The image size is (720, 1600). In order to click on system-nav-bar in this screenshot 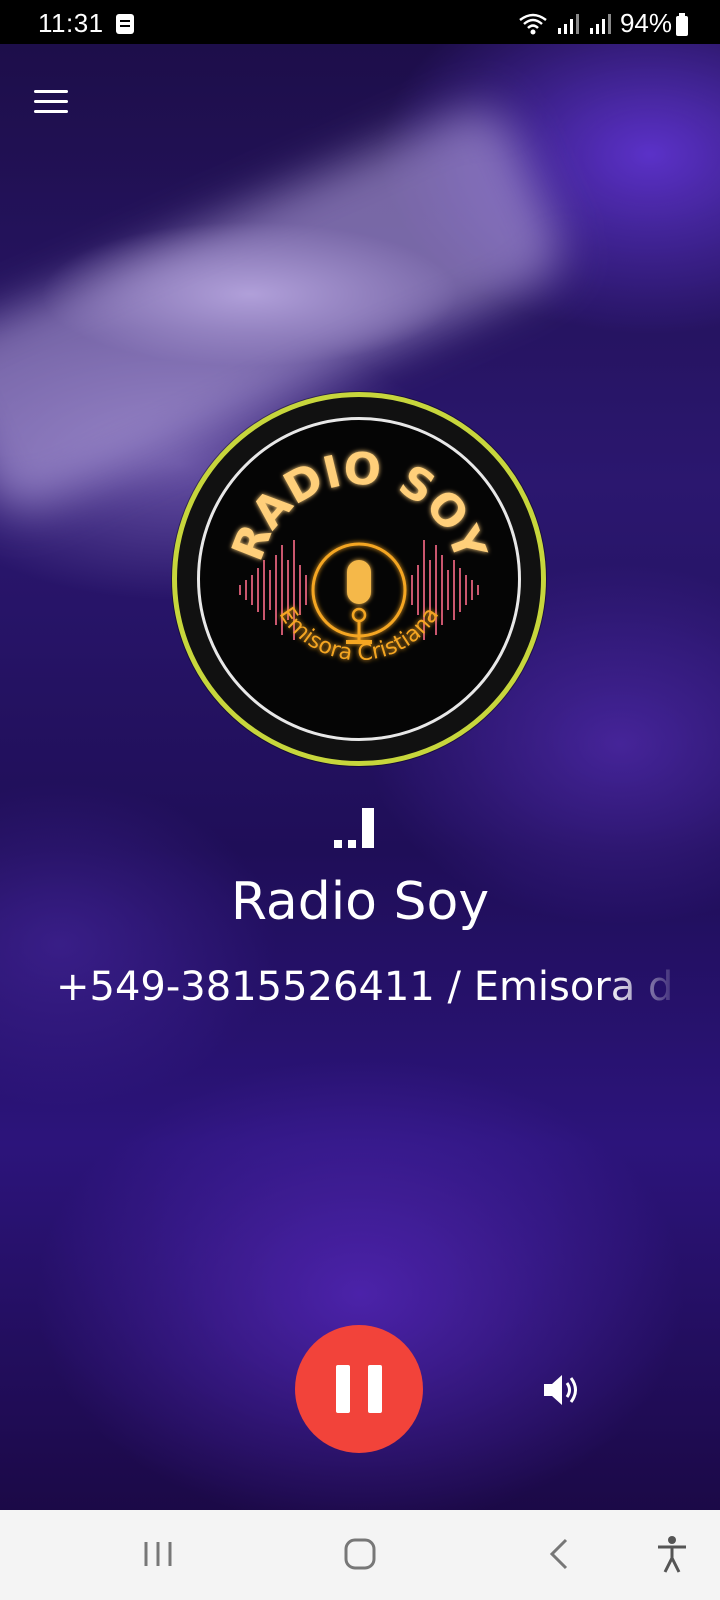, I will do `click(360, 1555)`.